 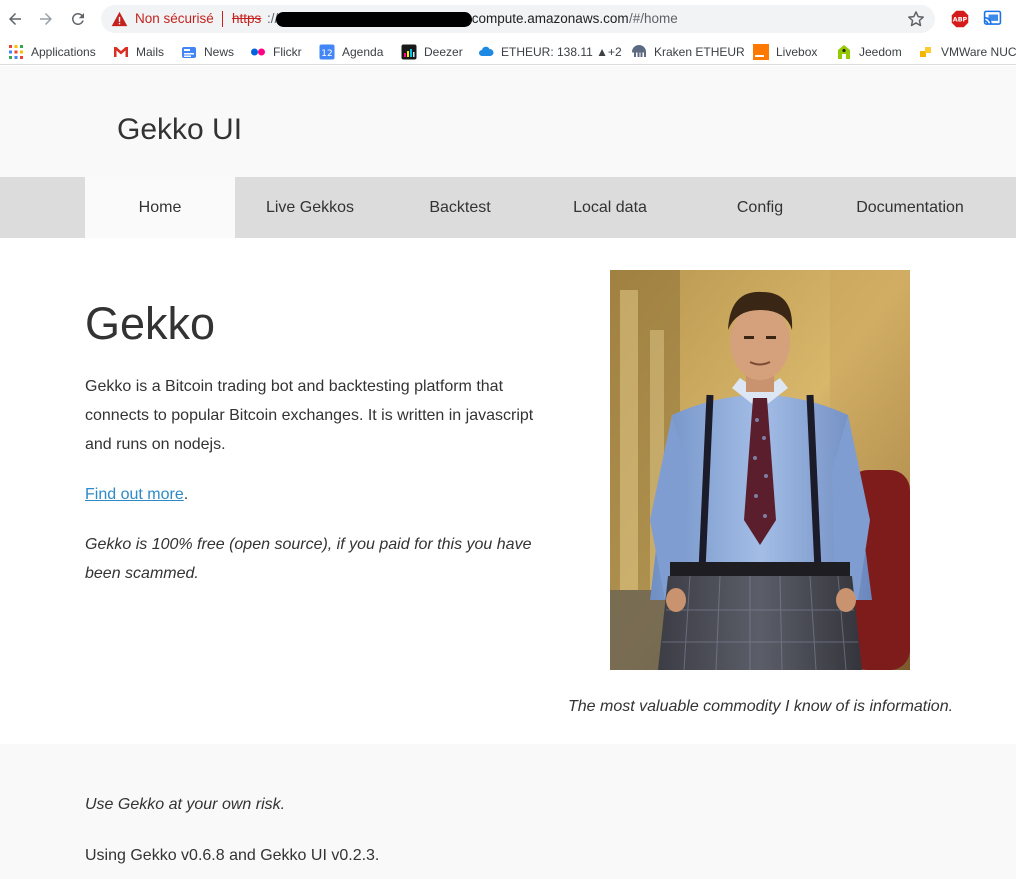 What do you see at coordinates (508, 121) in the screenshot?
I see `site-header: Gekko UI` at bounding box center [508, 121].